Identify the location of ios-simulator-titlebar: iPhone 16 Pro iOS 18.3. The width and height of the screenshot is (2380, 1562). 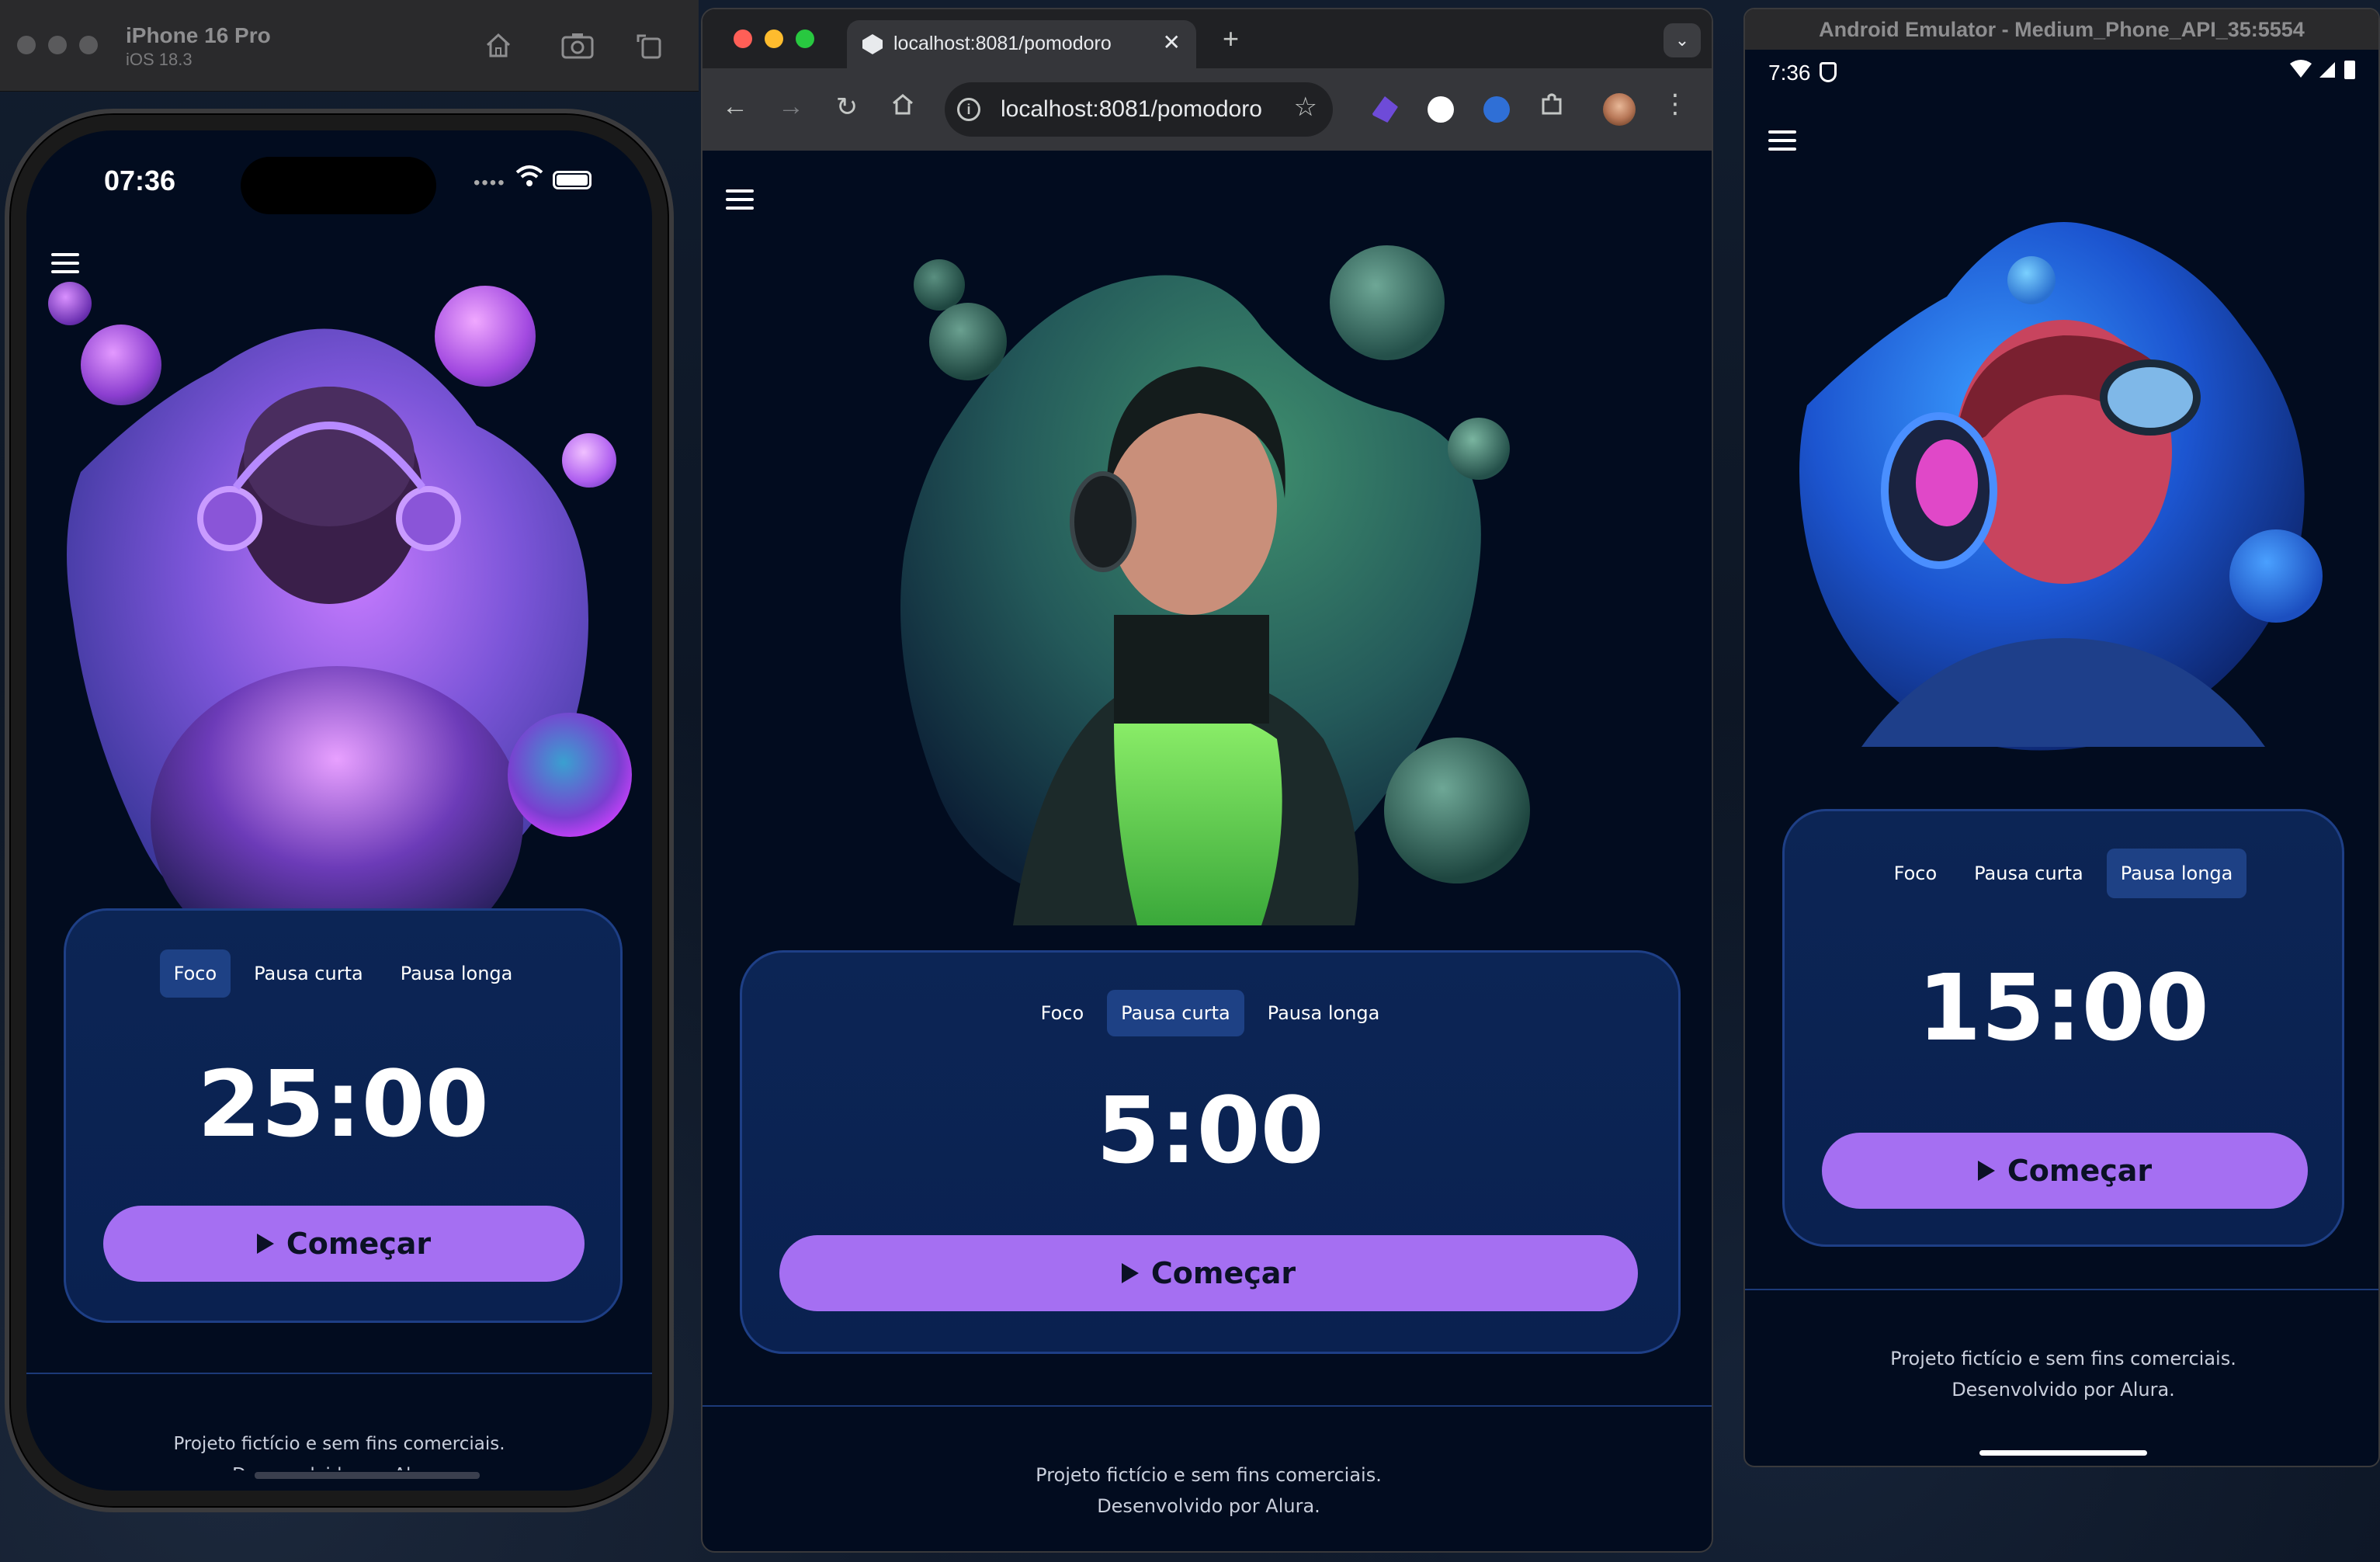
(349, 46).